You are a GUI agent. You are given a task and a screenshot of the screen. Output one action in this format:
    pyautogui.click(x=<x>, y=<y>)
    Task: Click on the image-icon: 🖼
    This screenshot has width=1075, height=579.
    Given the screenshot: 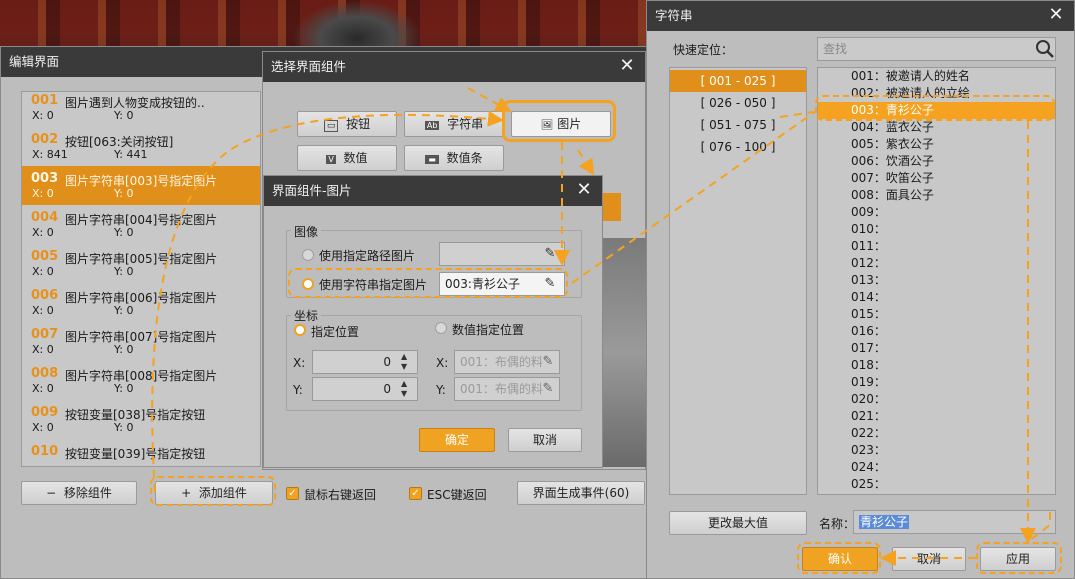 What is the action you would take?
    pyautogui.click(x=547, y=125)
    